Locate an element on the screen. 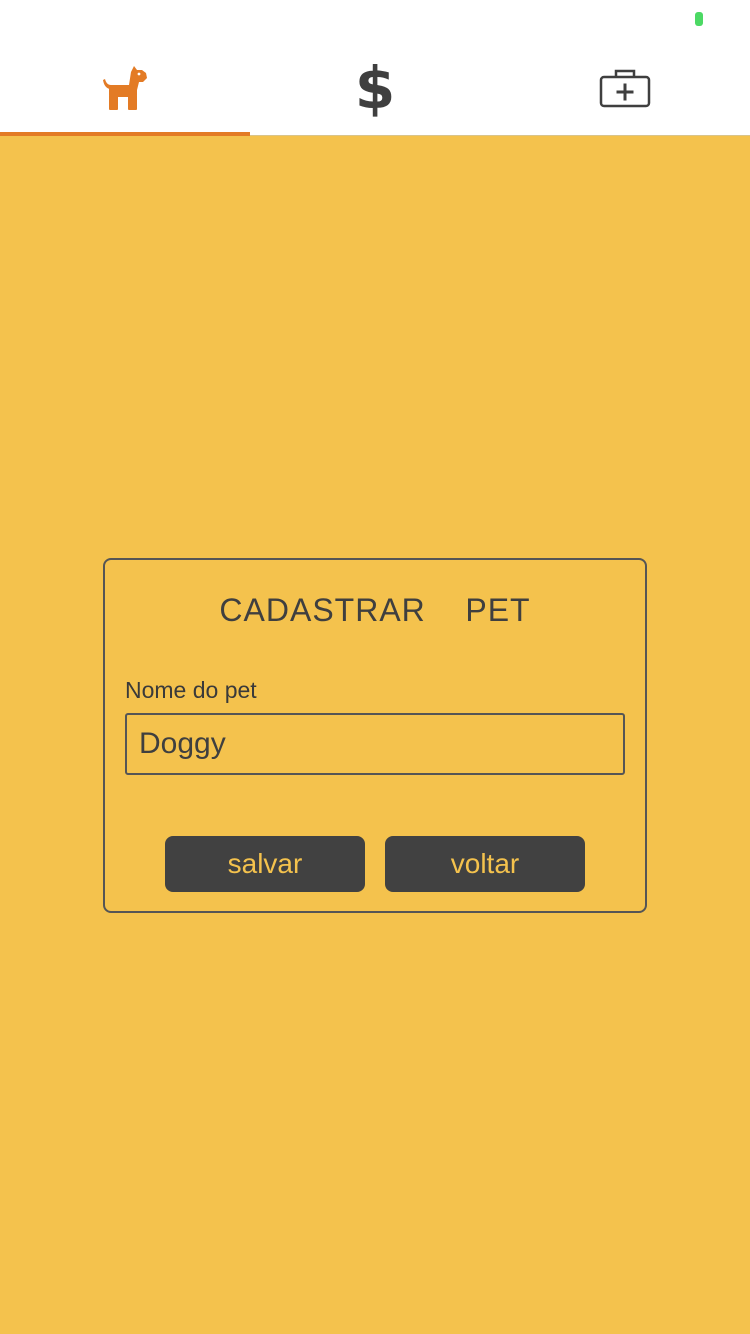  status-bar is located at coordinates (375, 20).